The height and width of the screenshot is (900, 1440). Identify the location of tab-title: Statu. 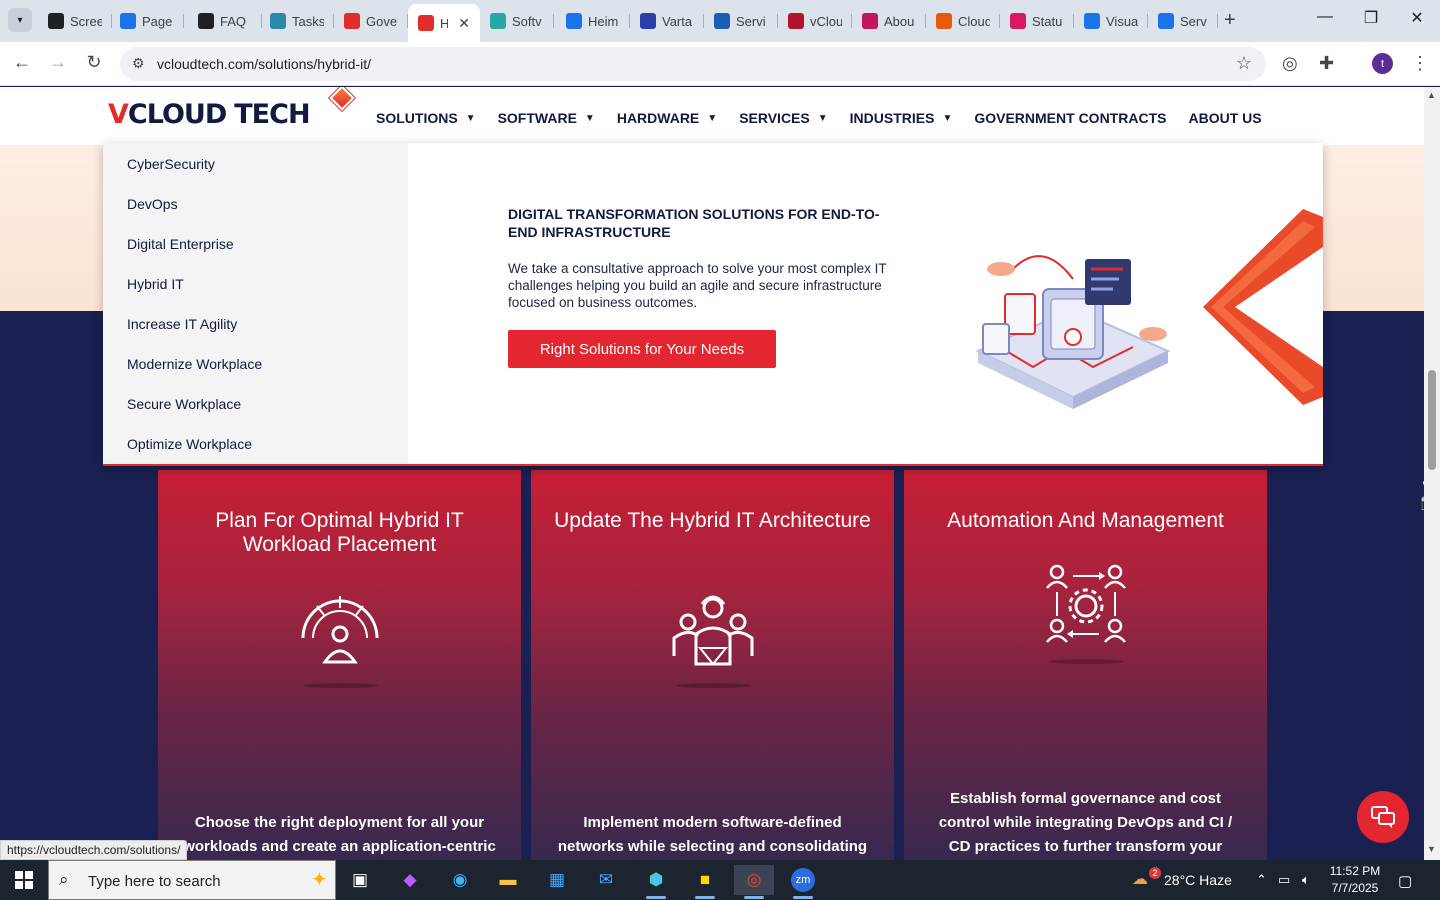
(1047, 21).